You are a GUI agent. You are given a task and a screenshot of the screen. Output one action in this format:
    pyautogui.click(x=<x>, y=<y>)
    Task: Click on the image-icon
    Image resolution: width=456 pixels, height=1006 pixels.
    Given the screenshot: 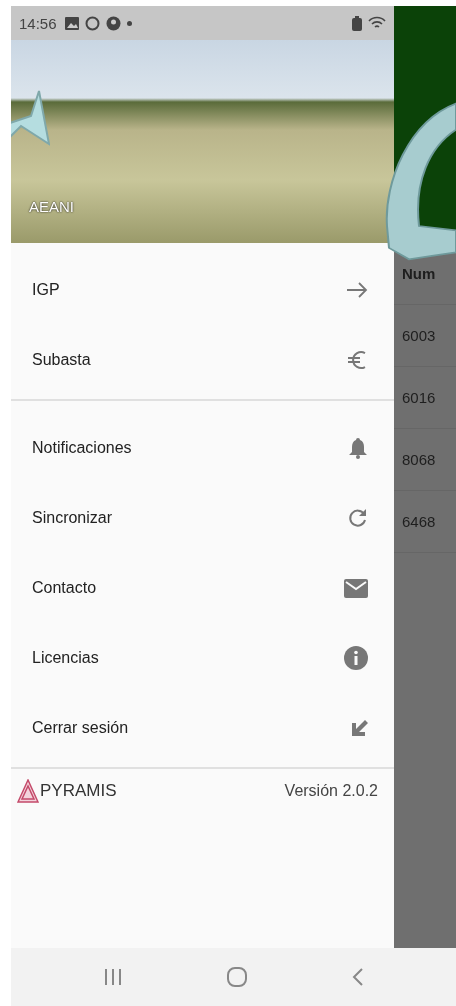 What is the action you would take?
    pyautogui.click(x=71, y=23)
    